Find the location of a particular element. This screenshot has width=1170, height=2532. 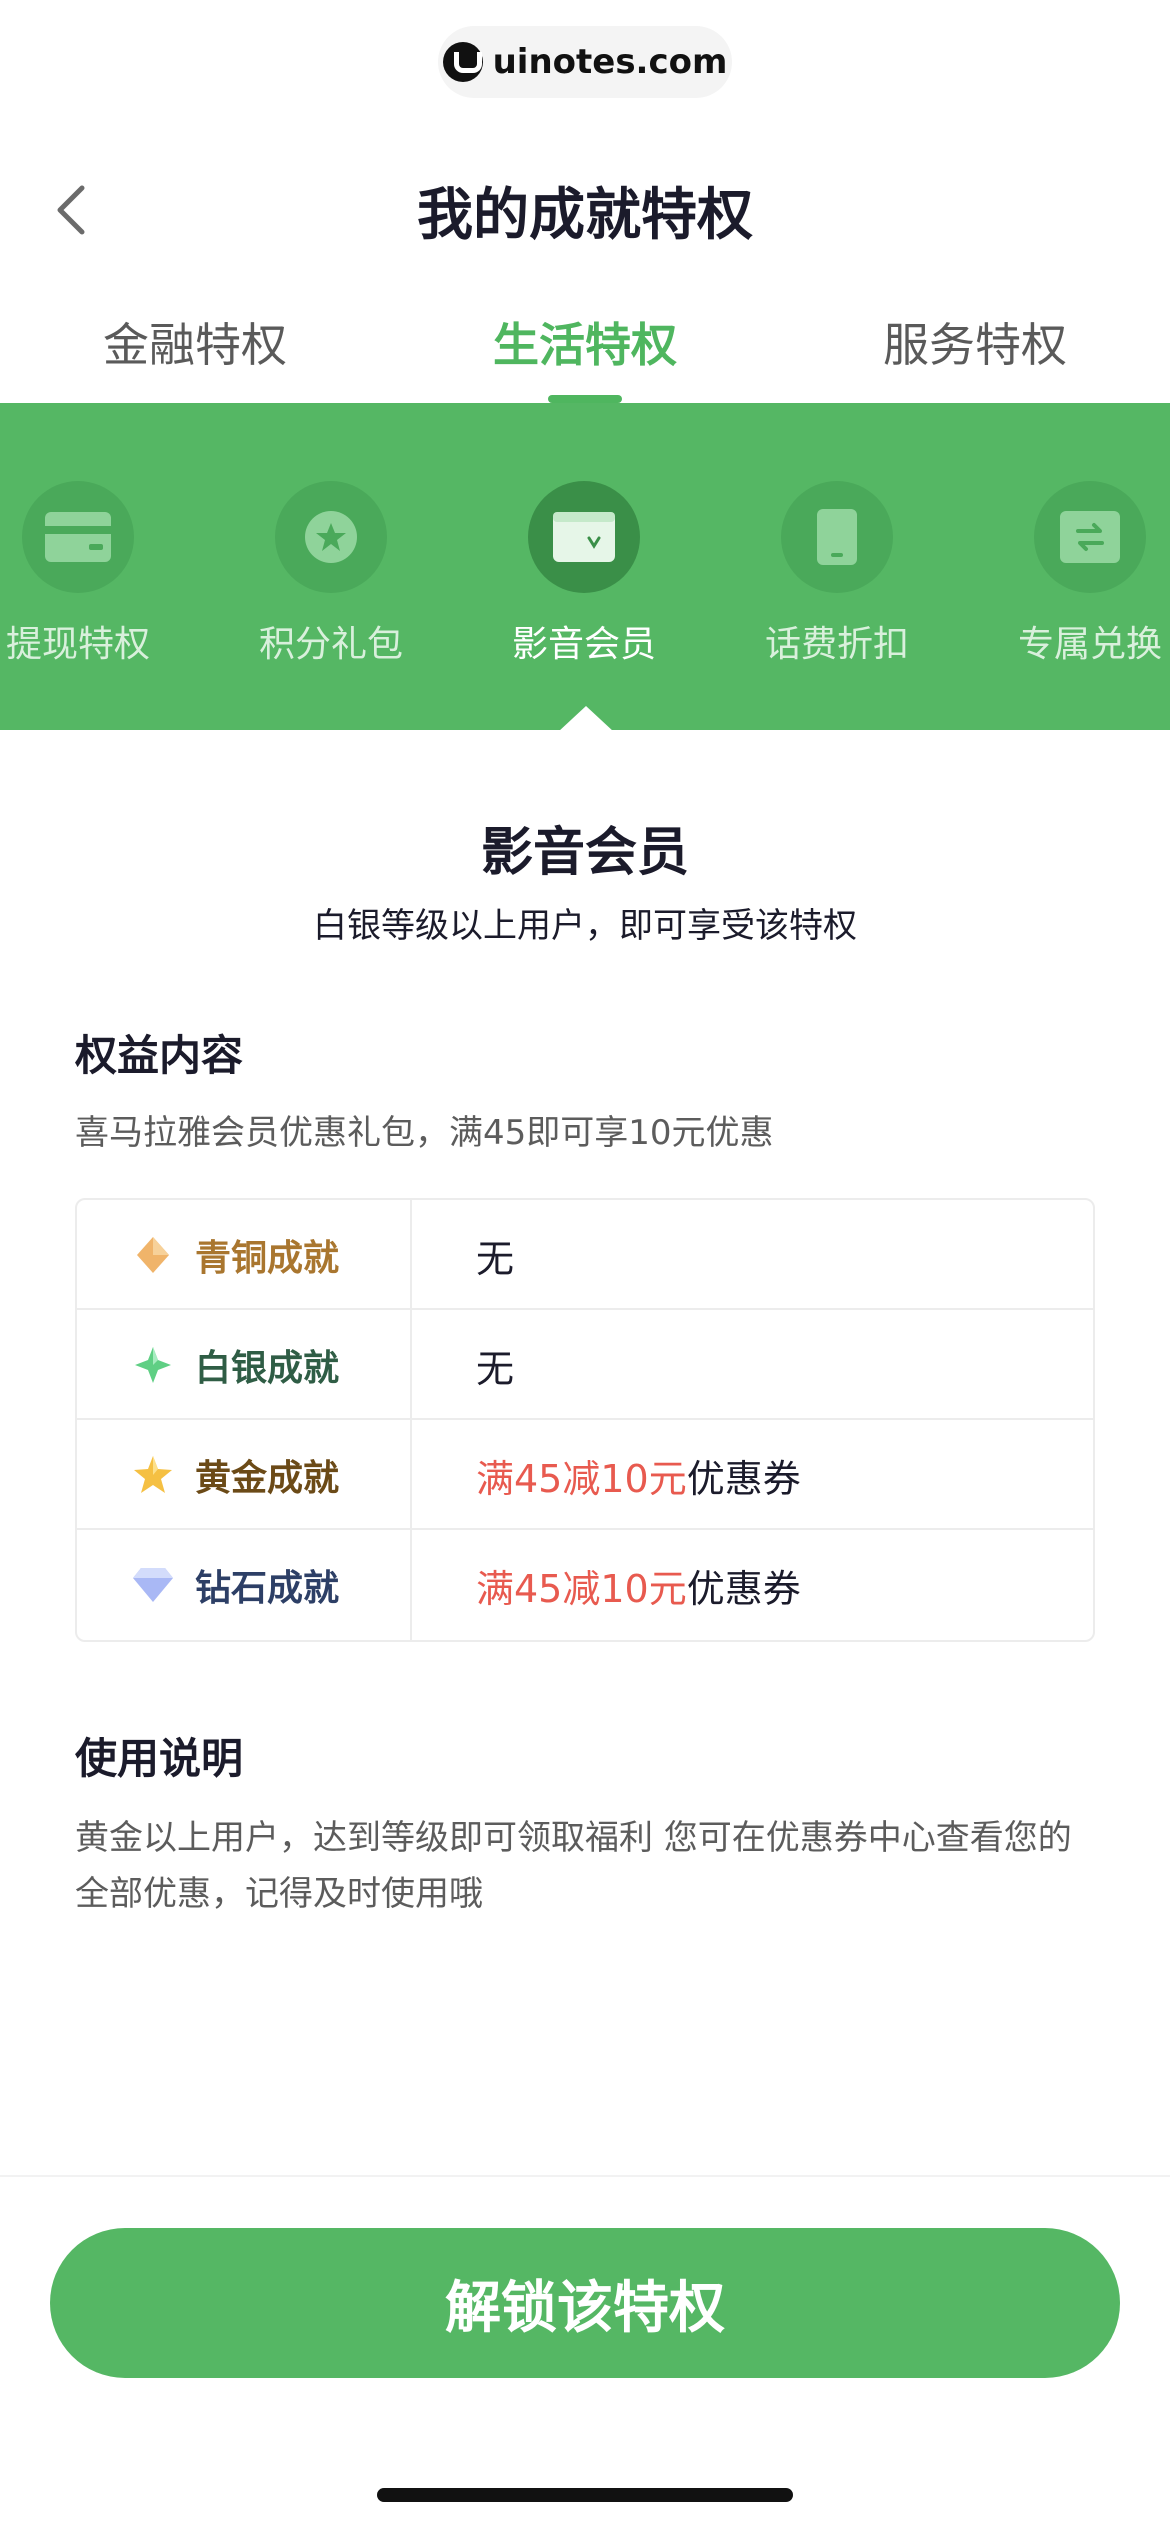

silver-star-icon is located at coordinates (153, 1365).